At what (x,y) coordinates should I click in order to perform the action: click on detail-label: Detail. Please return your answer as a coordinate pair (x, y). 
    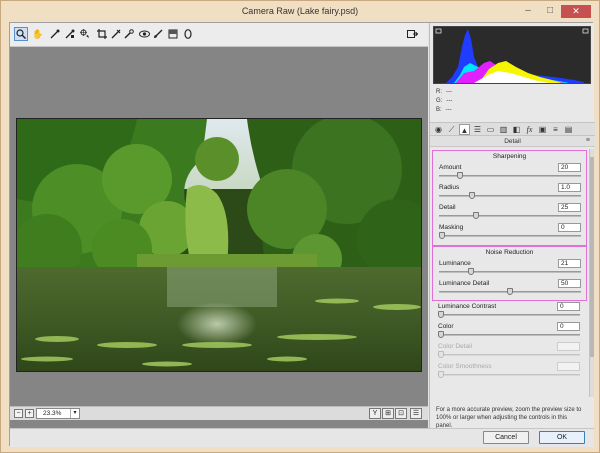
    Looking at the image, I should click on (447, 207).